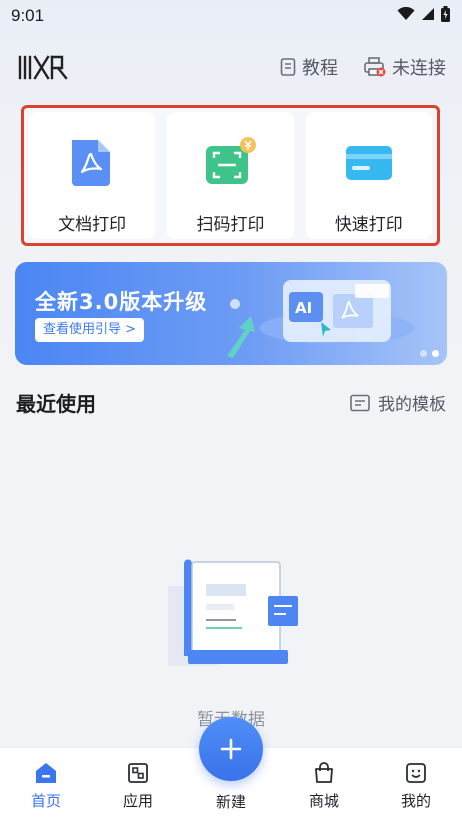 This screenshot has width=462, height=821. I want to click on new-create-label: 新建, so click(230, 802).